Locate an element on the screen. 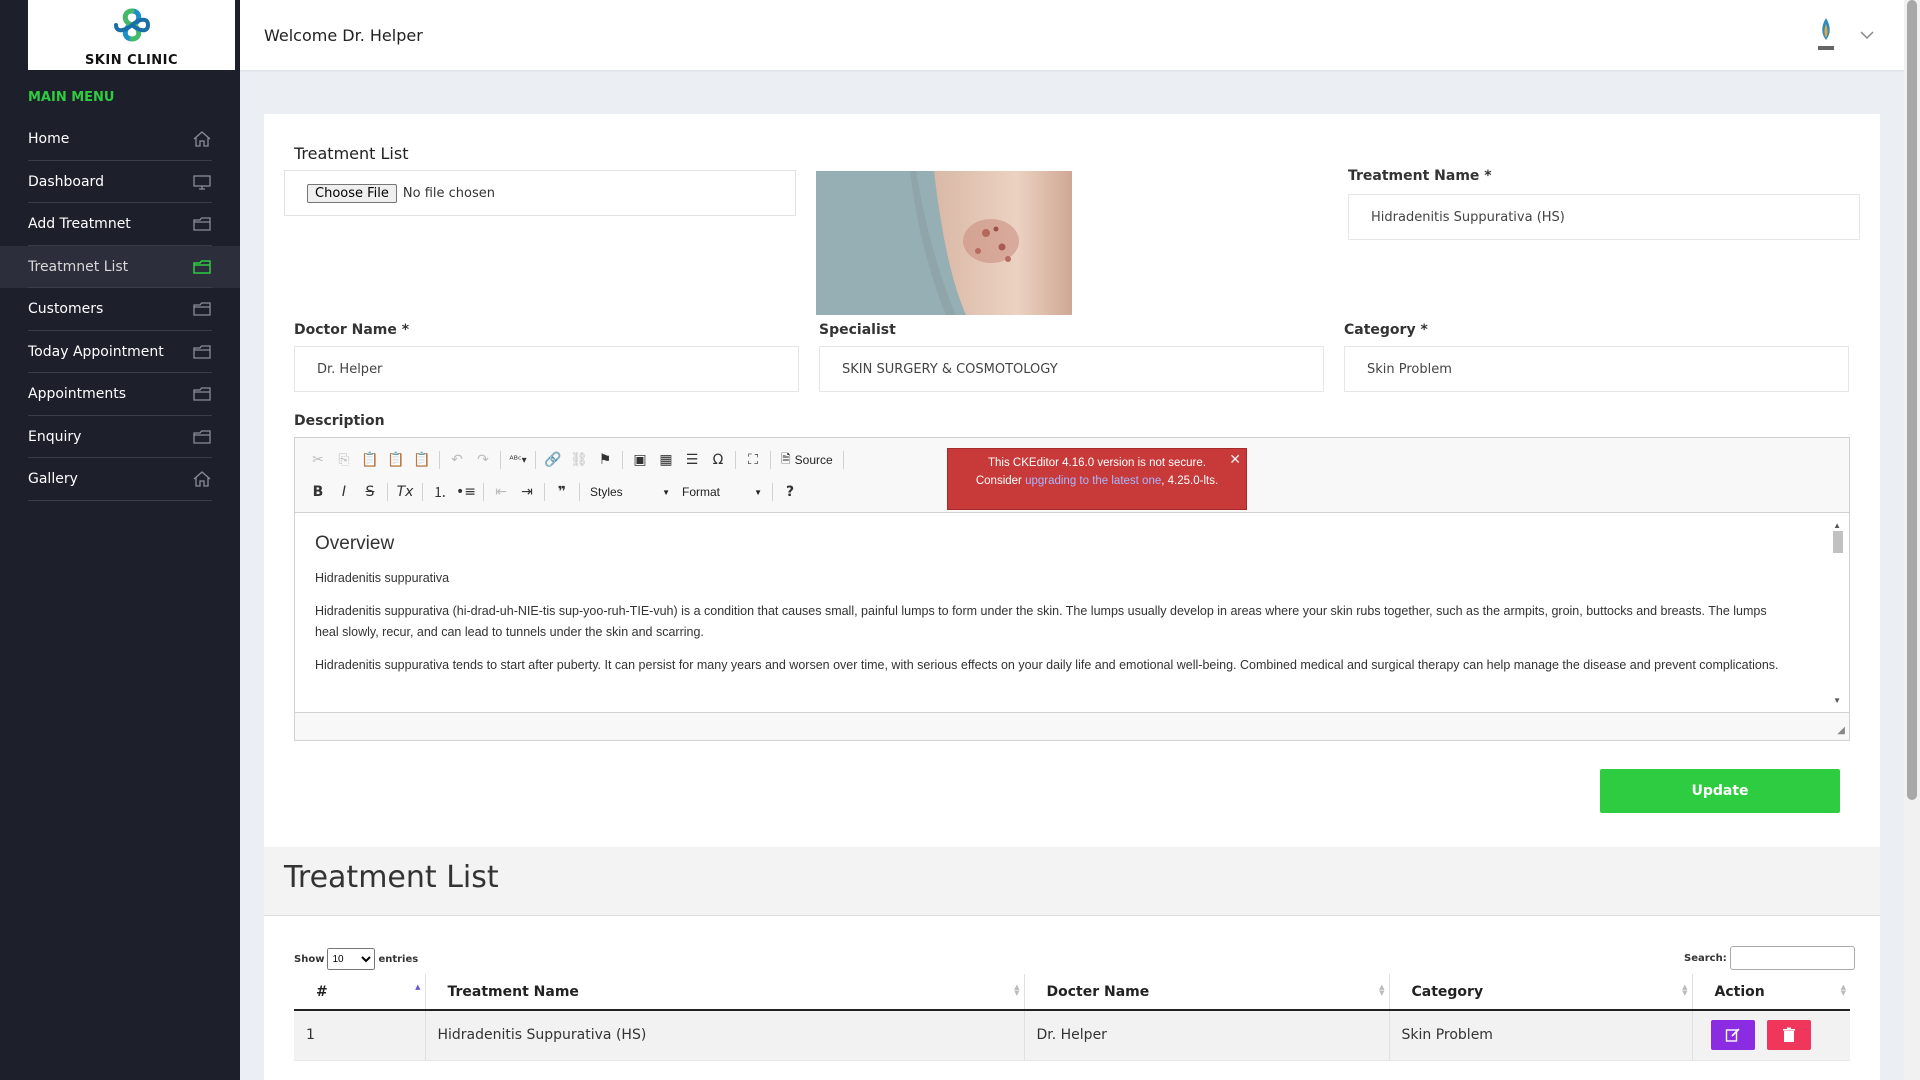  indent-icon: ⇥ is located at coordinates (527, 492).